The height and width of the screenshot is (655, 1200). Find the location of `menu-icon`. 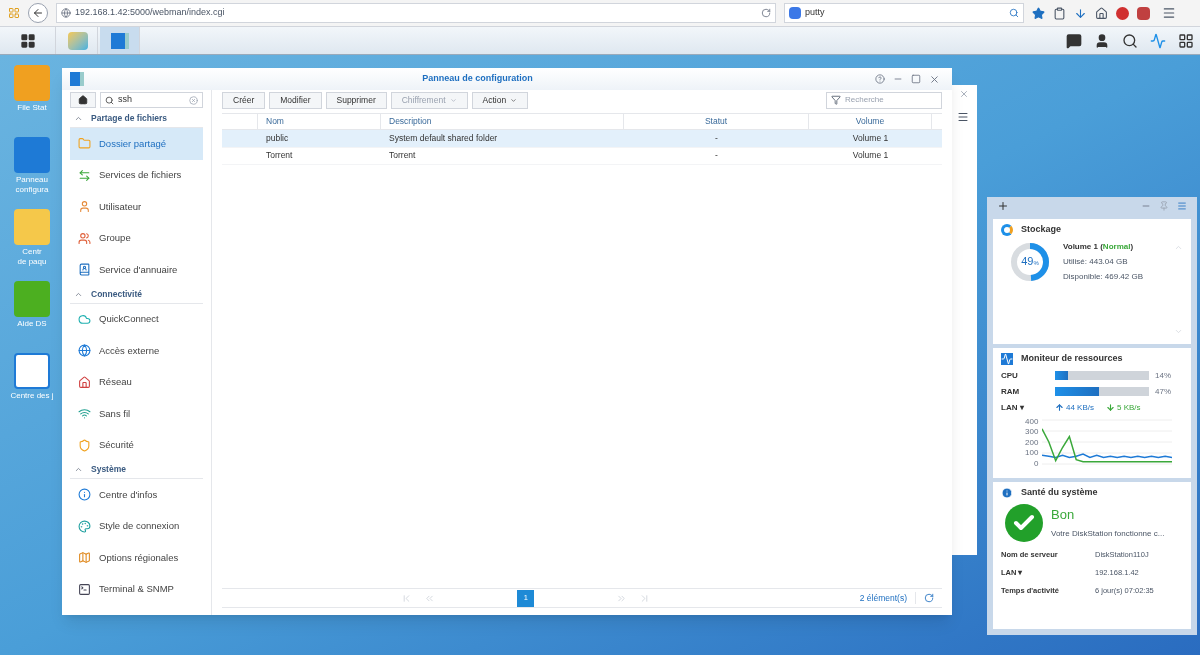

menu-icon is located at coordinates (1169, 13).